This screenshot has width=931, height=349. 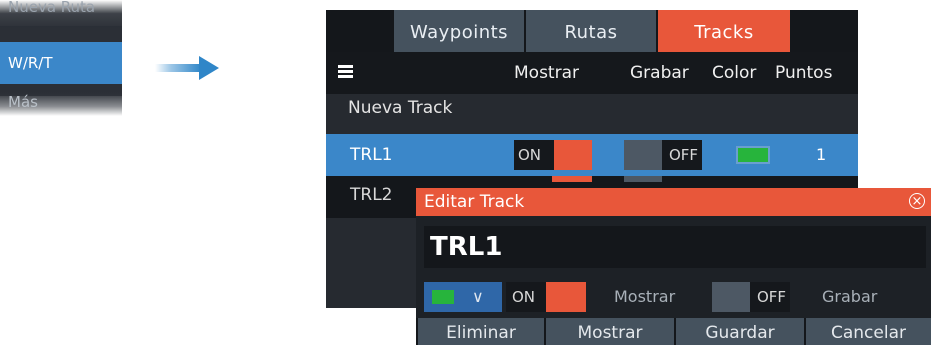 I want to click on menu-item-mas: Más, so click(x=61, y=104).